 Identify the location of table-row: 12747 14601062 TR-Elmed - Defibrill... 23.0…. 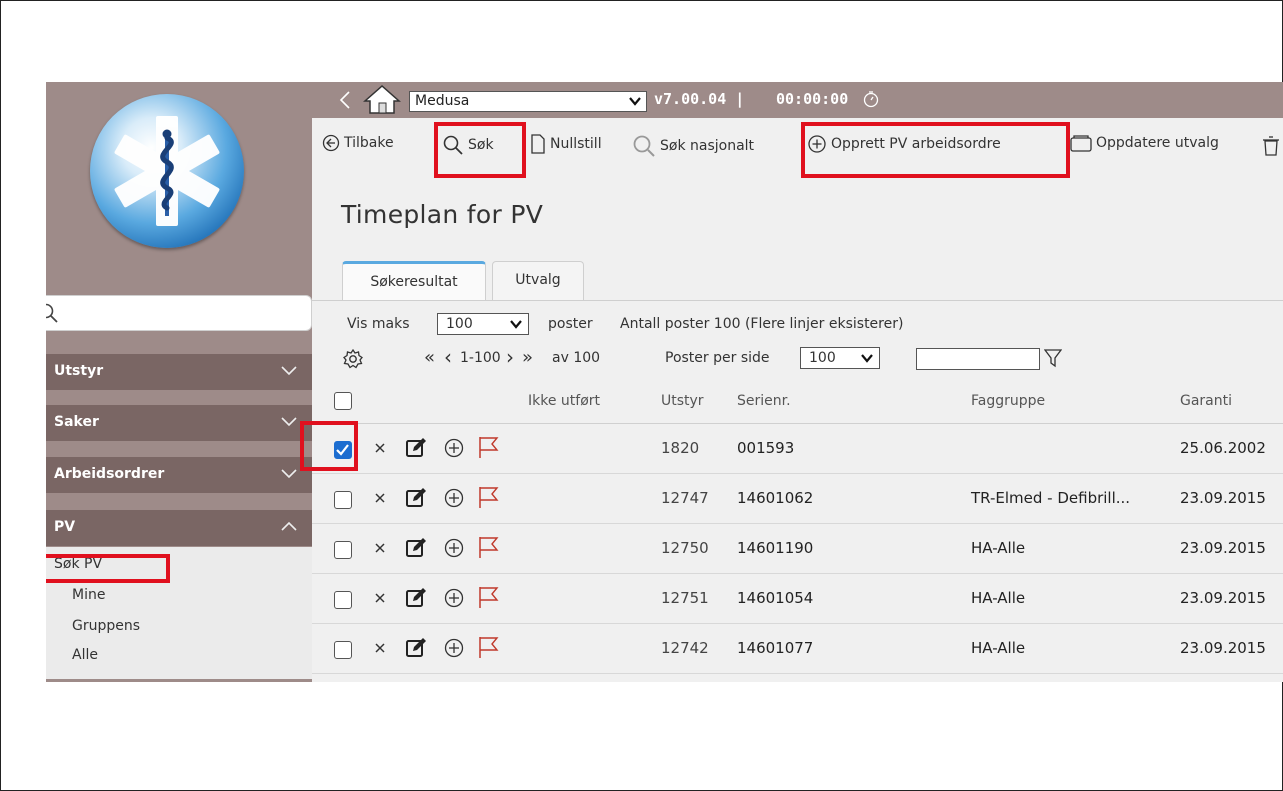
(797, 499).